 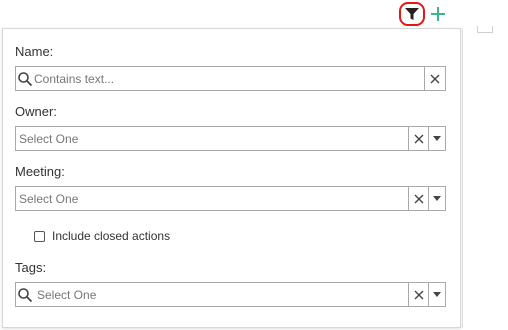 What do you see at coordinates (34, 51) in the screenshot?
I see `name-label: Name:` at bounding box center [34, 51].